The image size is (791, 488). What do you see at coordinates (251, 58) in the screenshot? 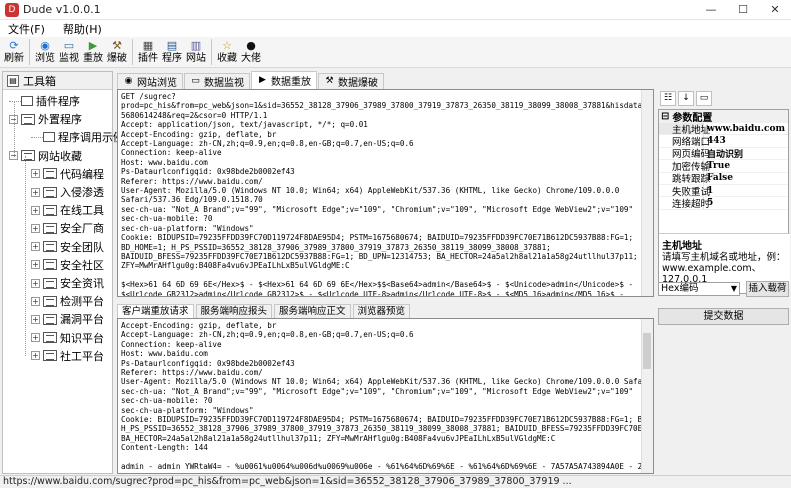
I see `toolbar-button-label: 大佬` at bounding box center [251, 58].